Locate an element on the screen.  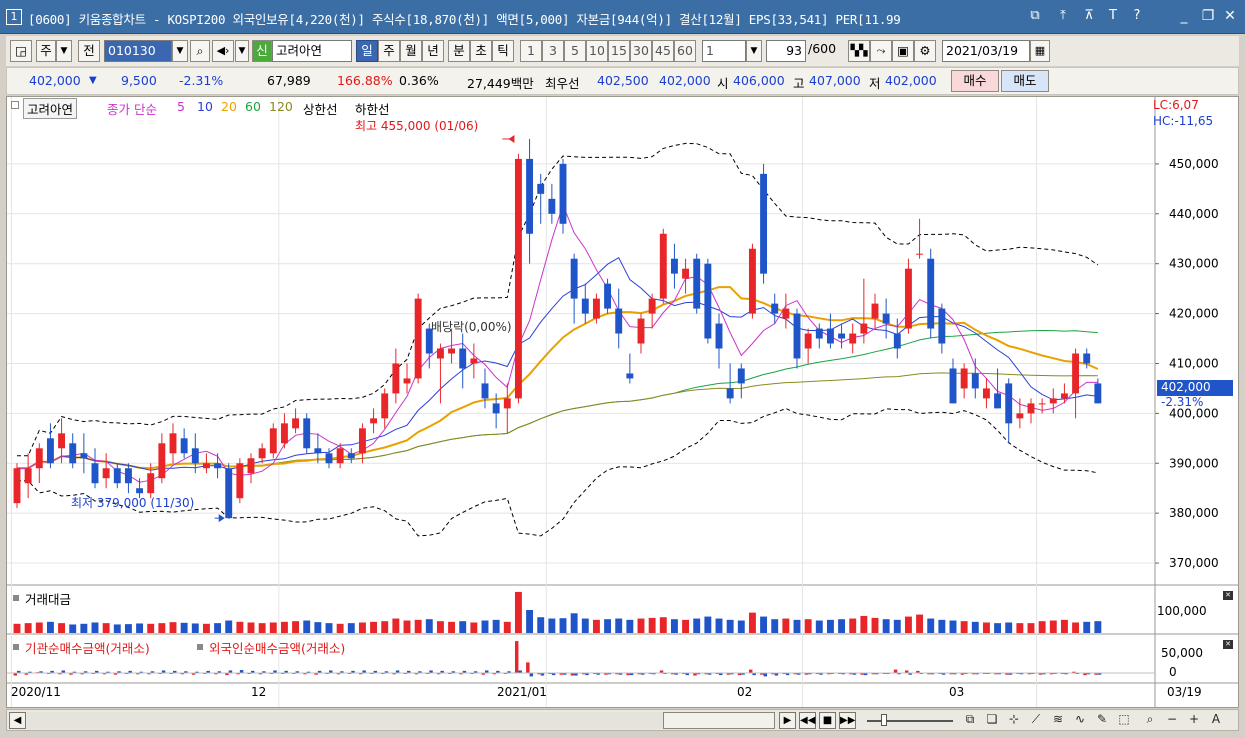
zoom-slider-handle is located at coordinates (884, 720).